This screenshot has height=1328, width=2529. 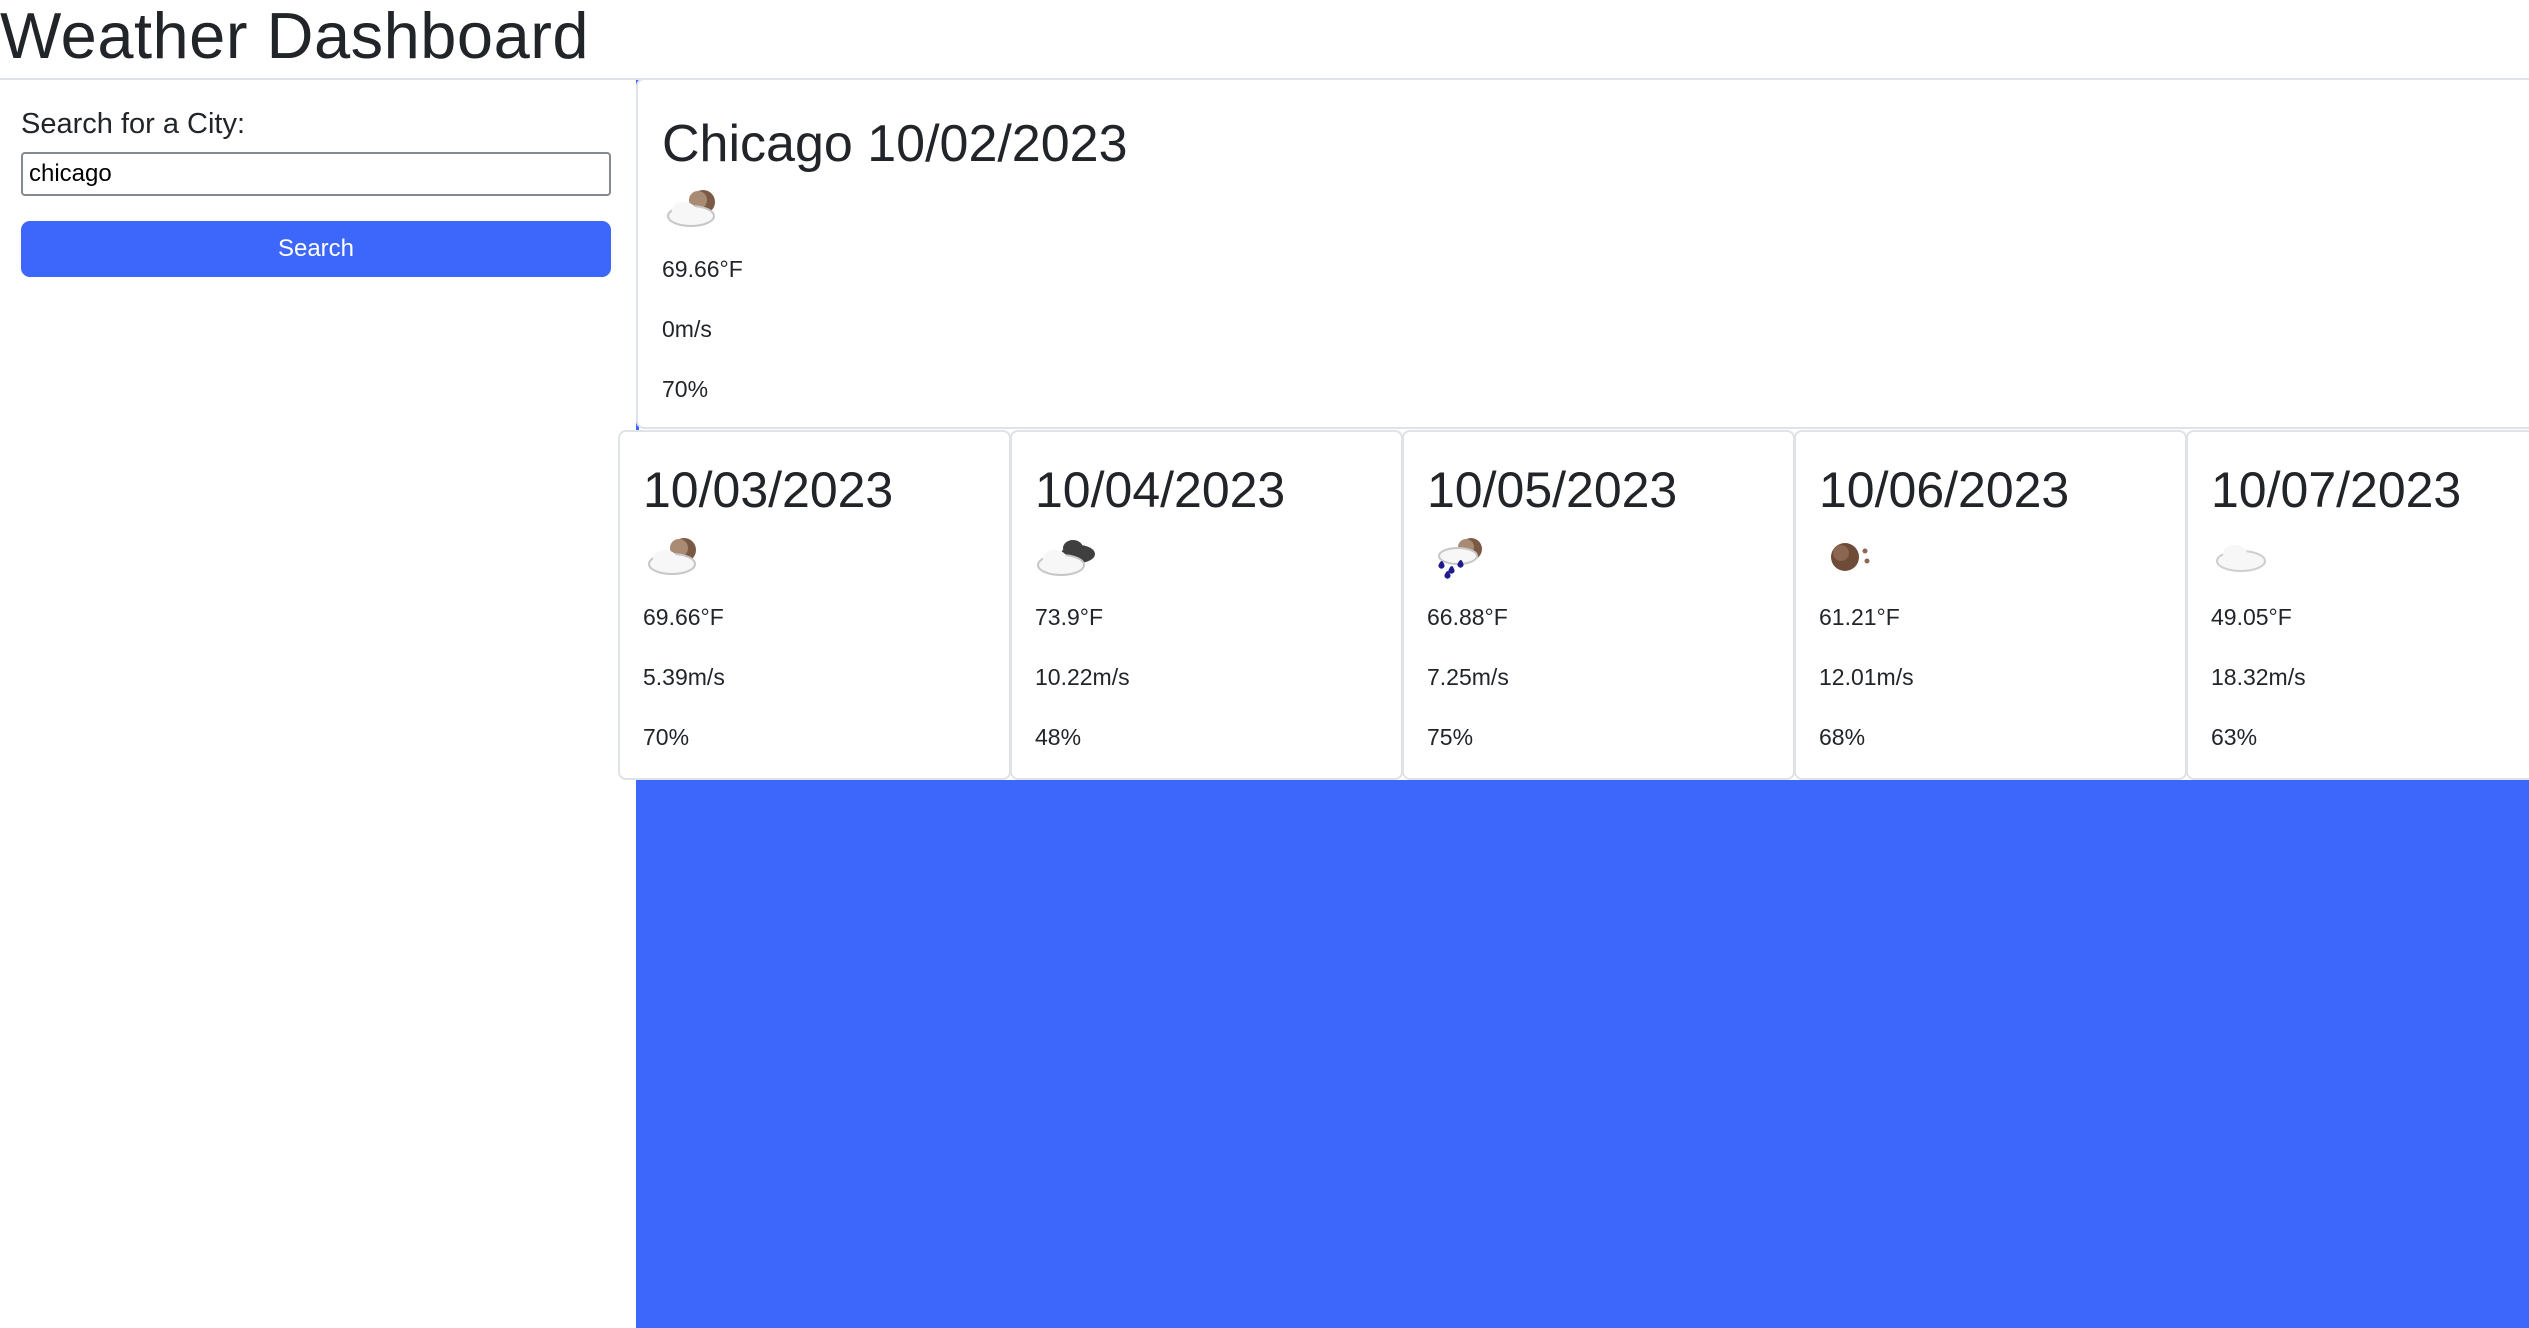 What do you see at coordinates (2234, 737) in the screenshot?
I see `forecast-humidity: 63%` at bounding box center [2234, 737].